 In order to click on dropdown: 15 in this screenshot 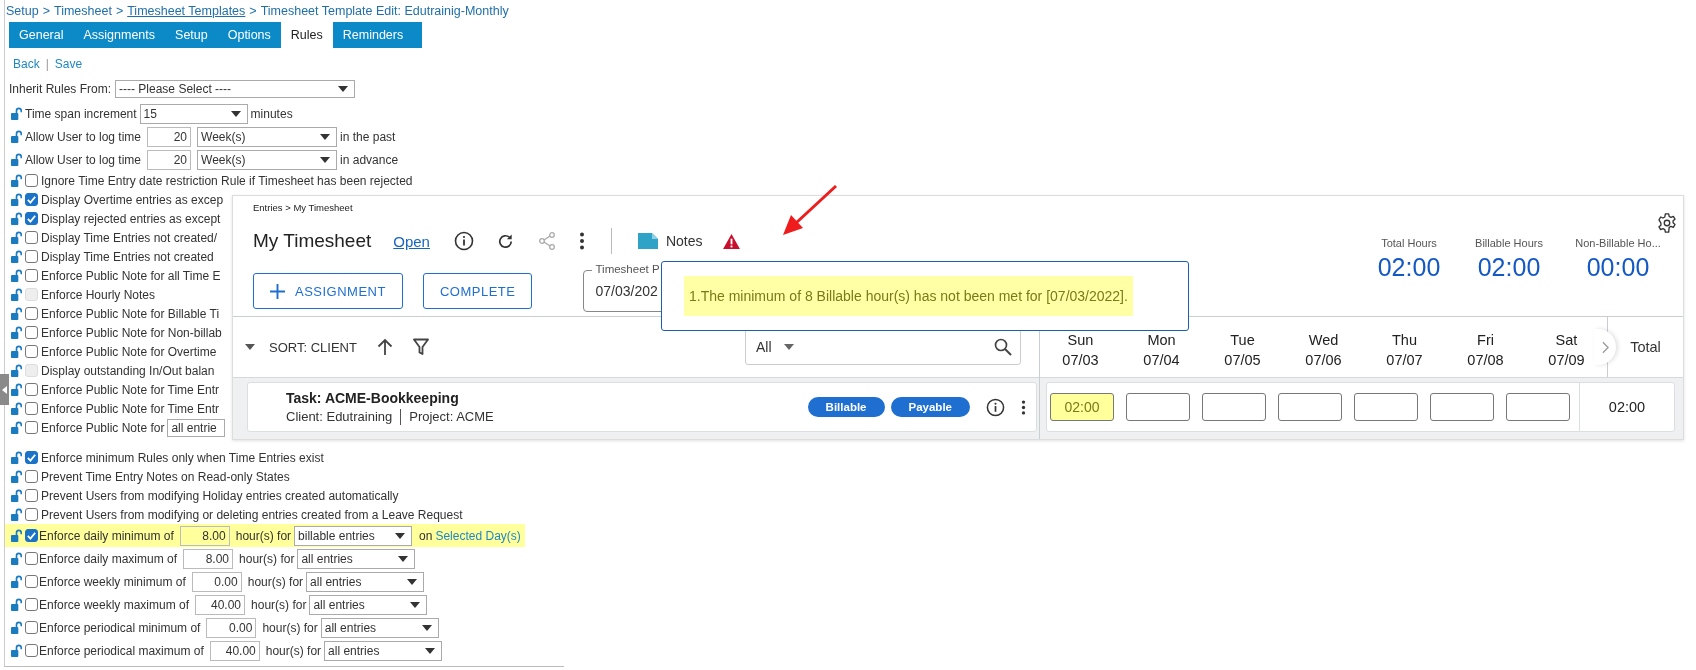, I will do `click(193, 113)`.